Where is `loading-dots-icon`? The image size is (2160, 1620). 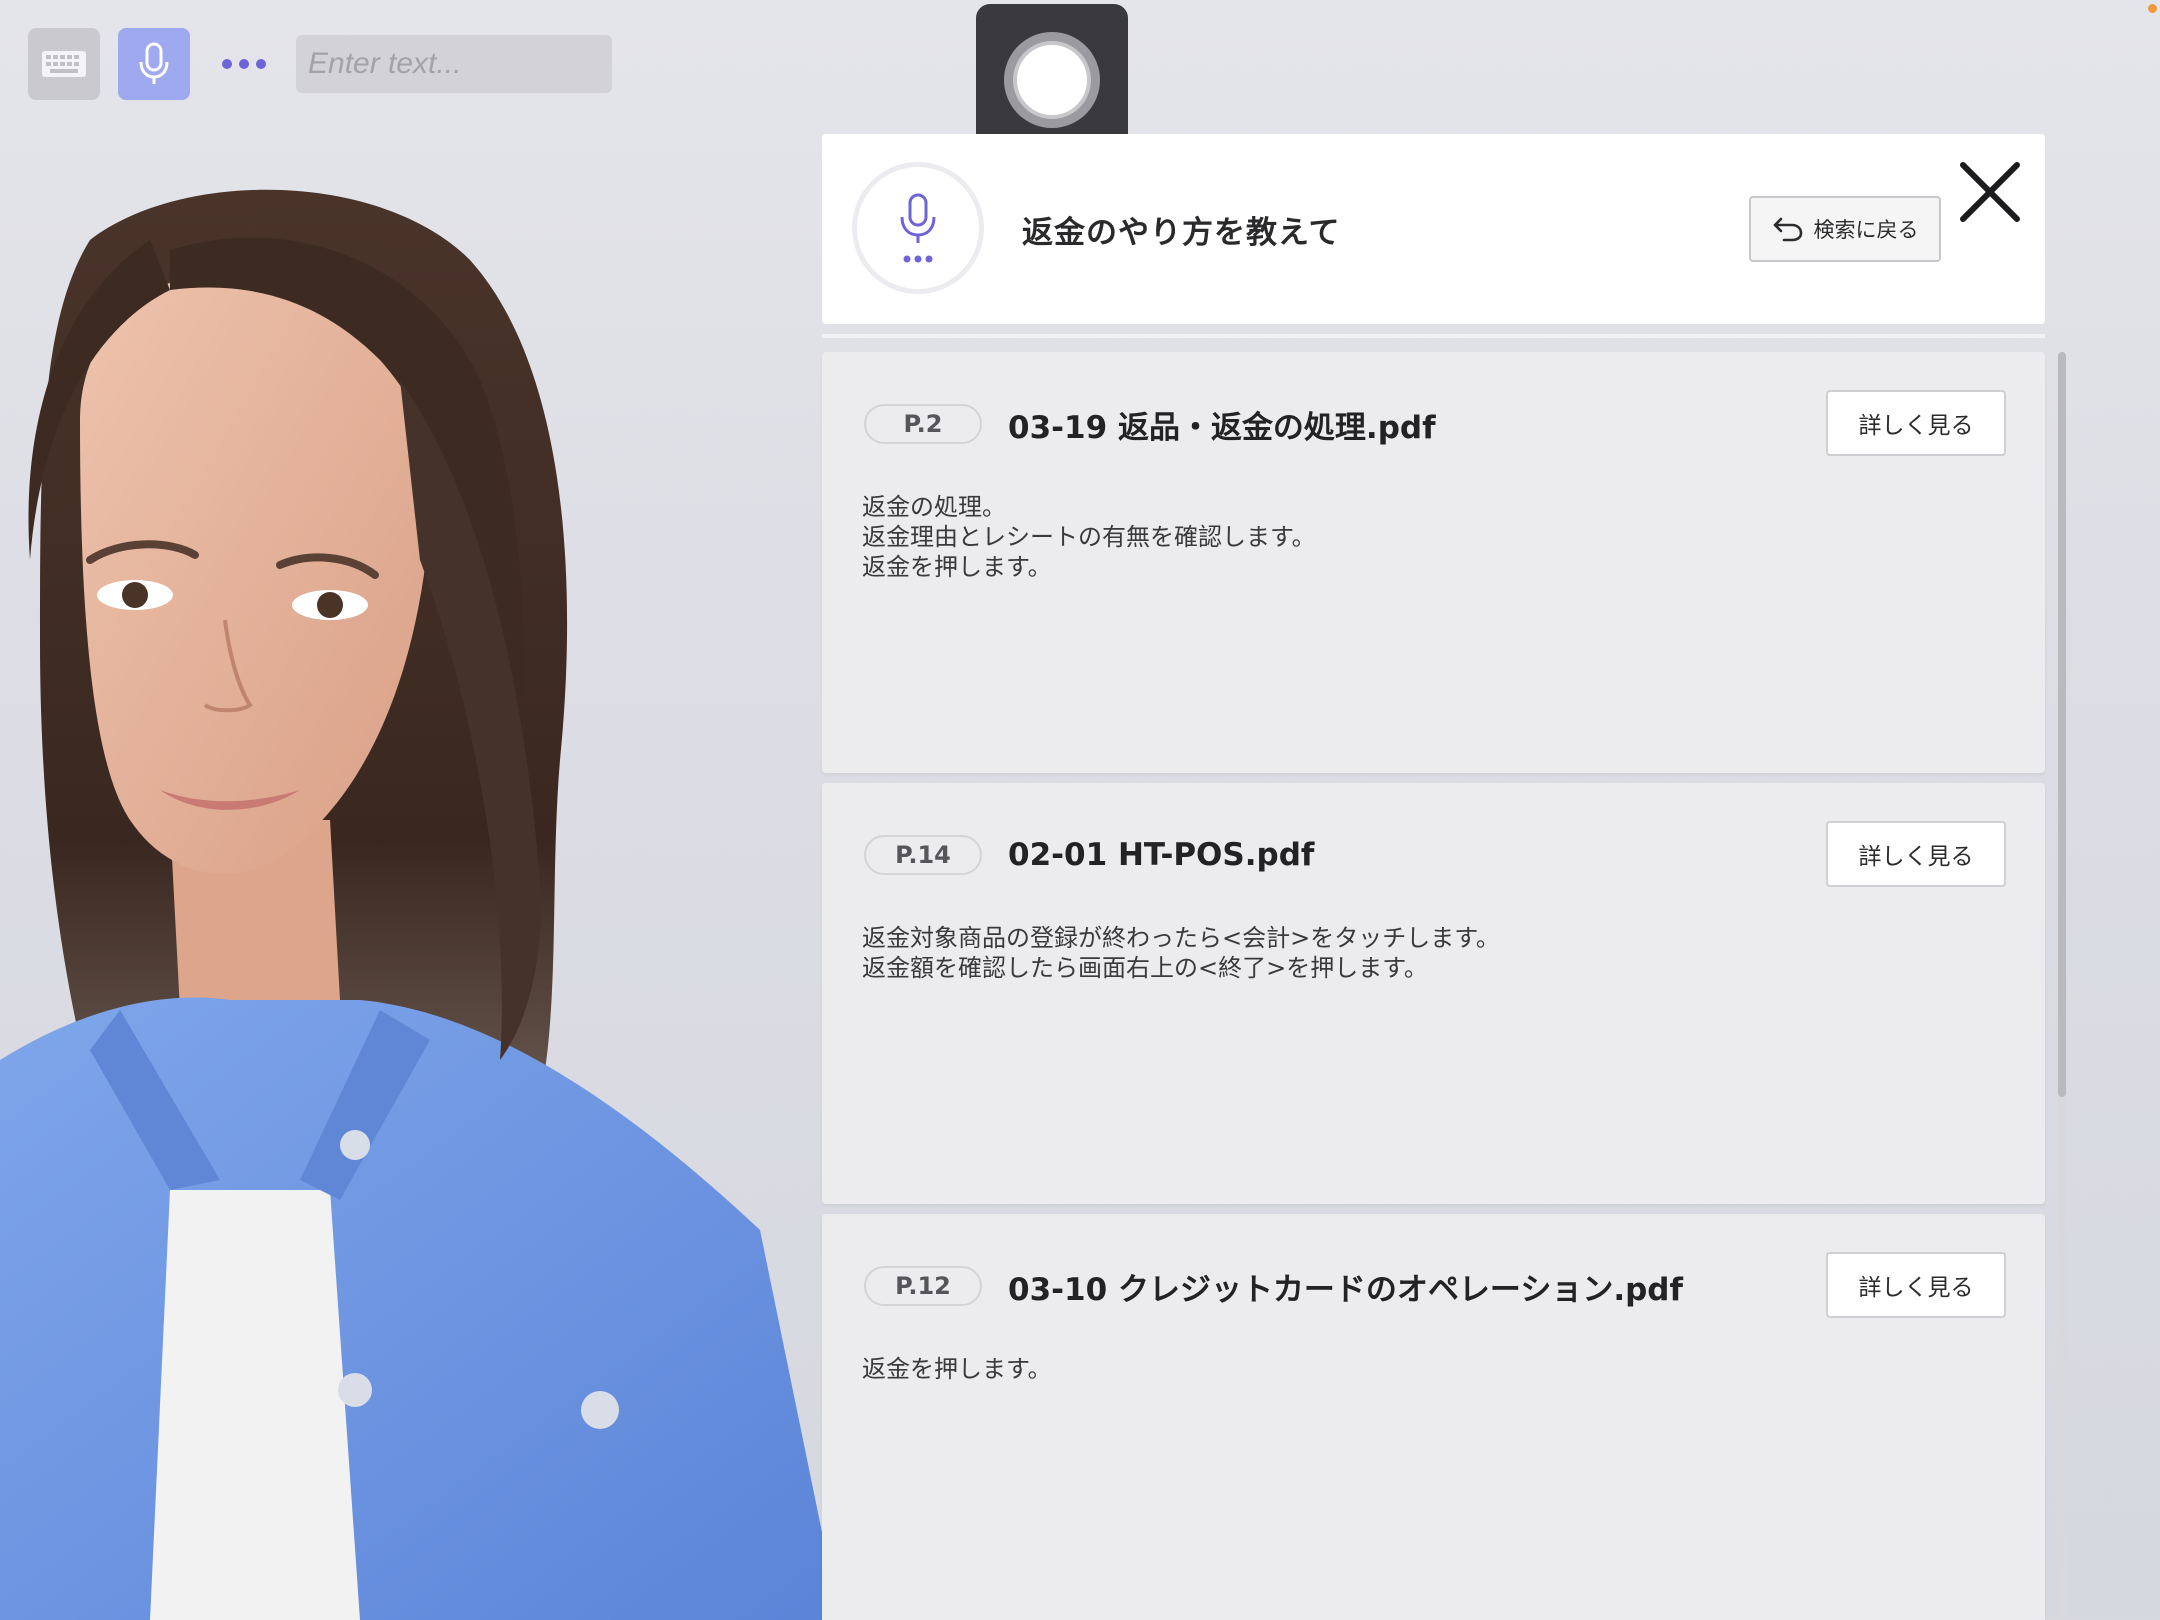
loading-dots-icon is located at coordinates (918, 259).